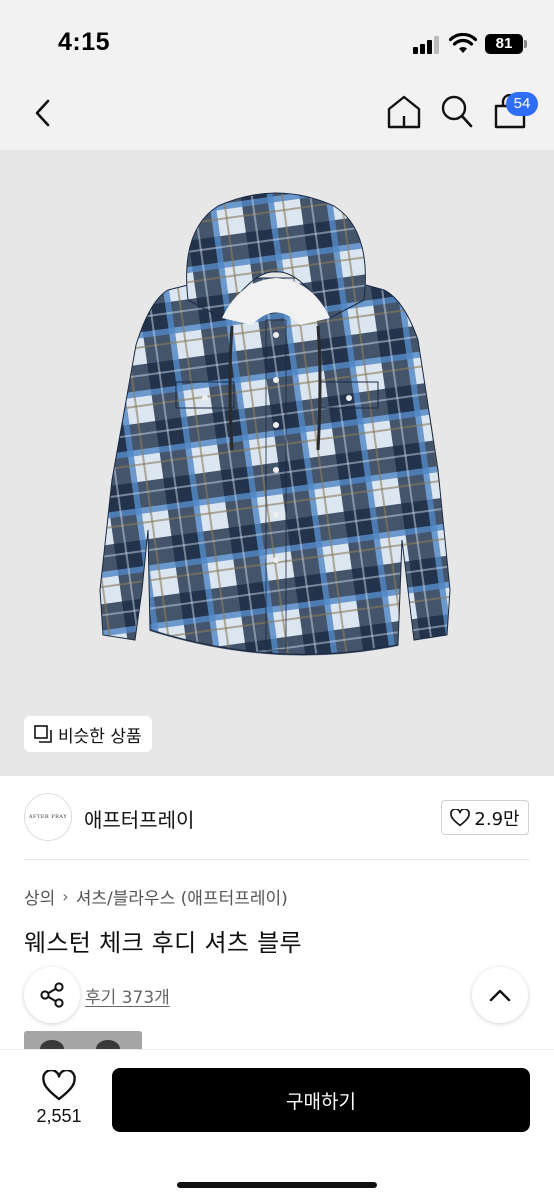  I want to click on review-thumbnail, so click(83, 1040).